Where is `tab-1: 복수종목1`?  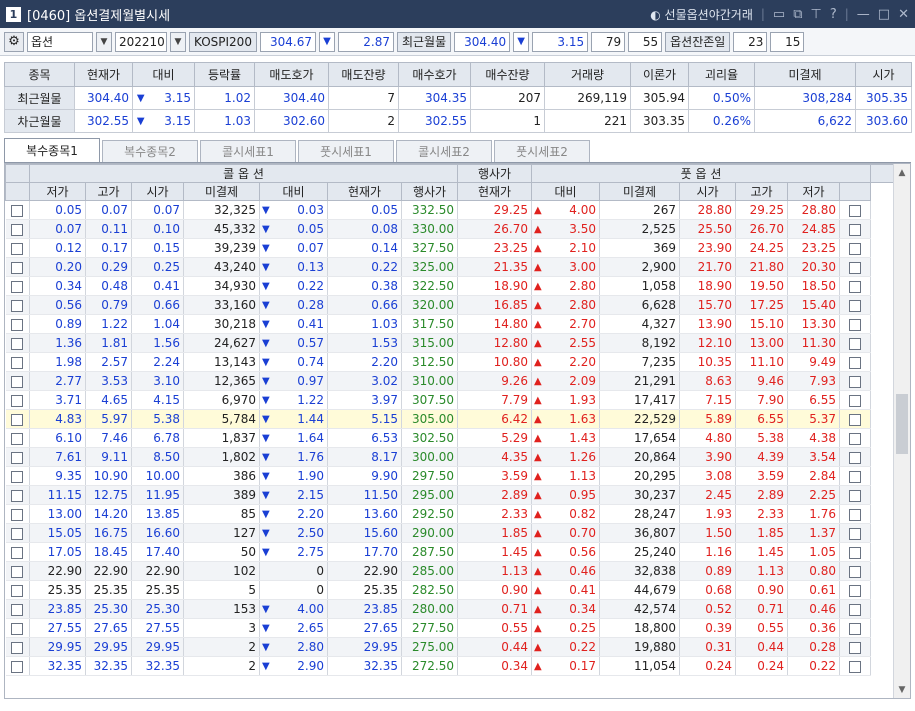 tab-1: 복수종목1 is located at coordinates (52, 150).